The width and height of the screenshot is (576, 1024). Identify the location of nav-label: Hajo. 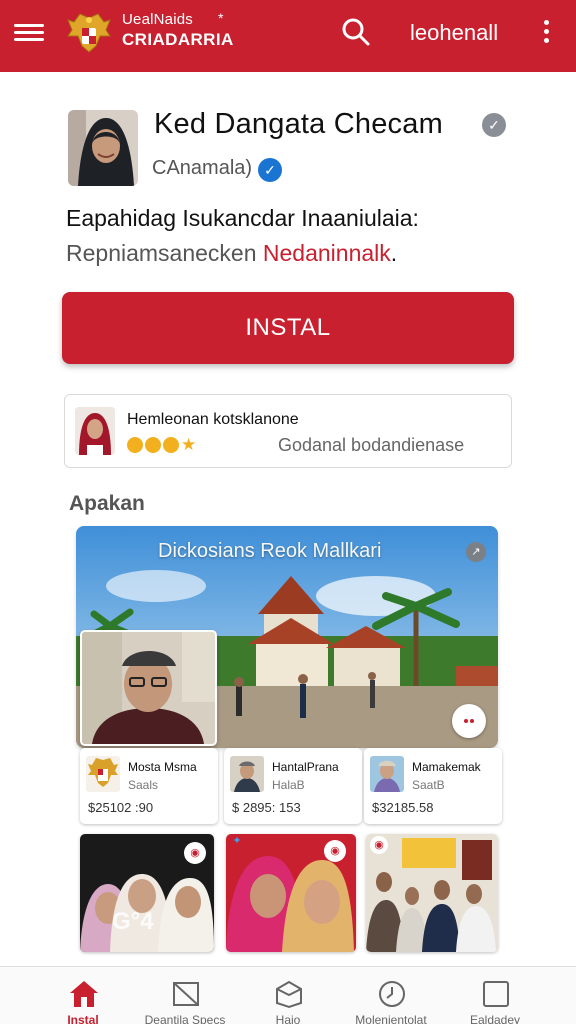
(288, 1018).